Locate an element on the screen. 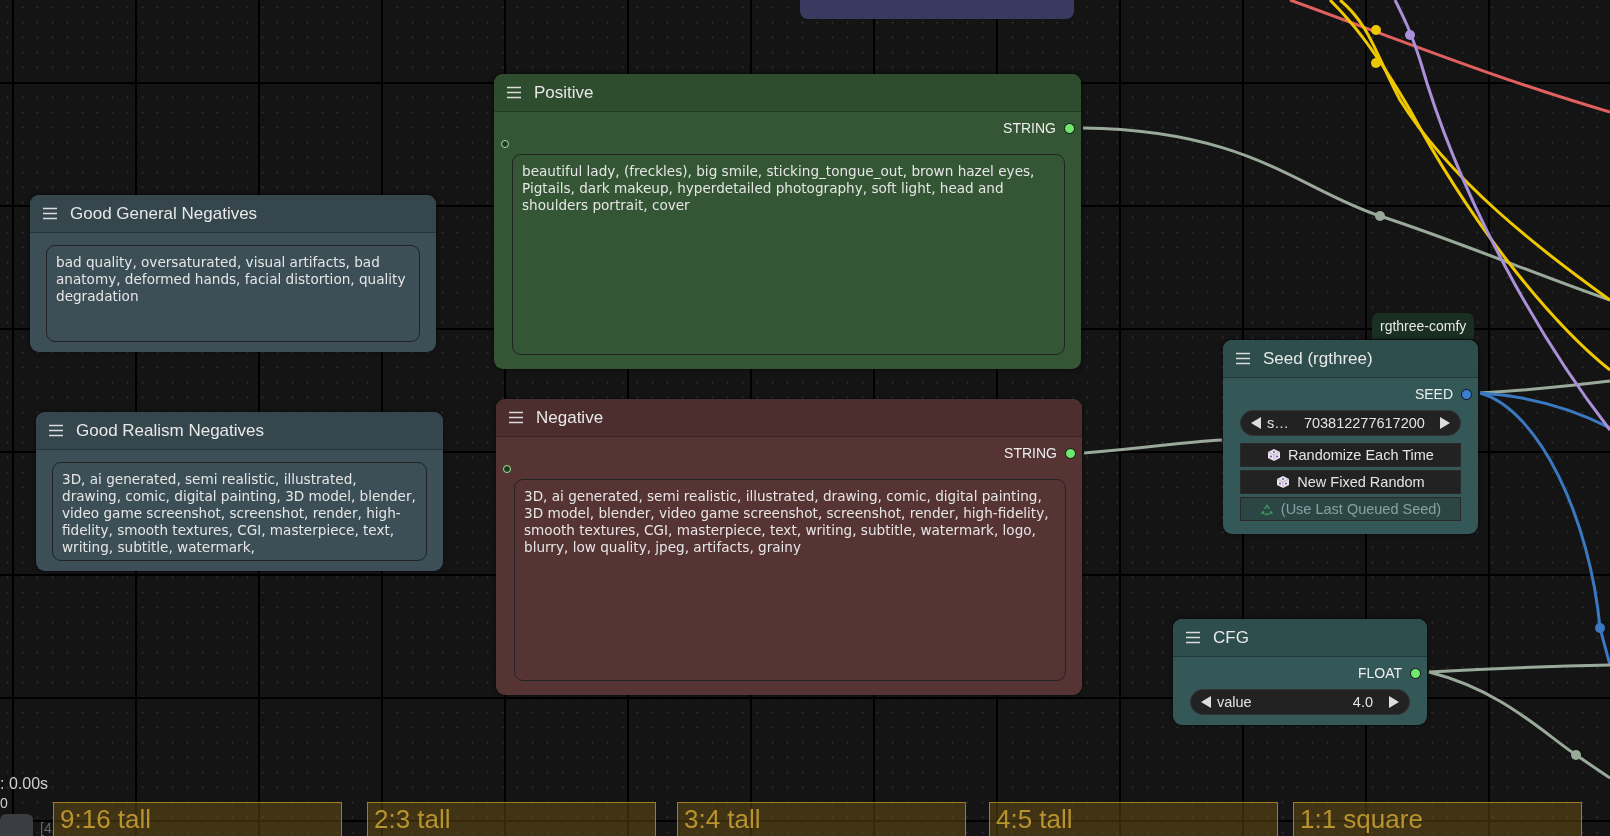  queue-count: 0 is located at coordinates (4, 803).